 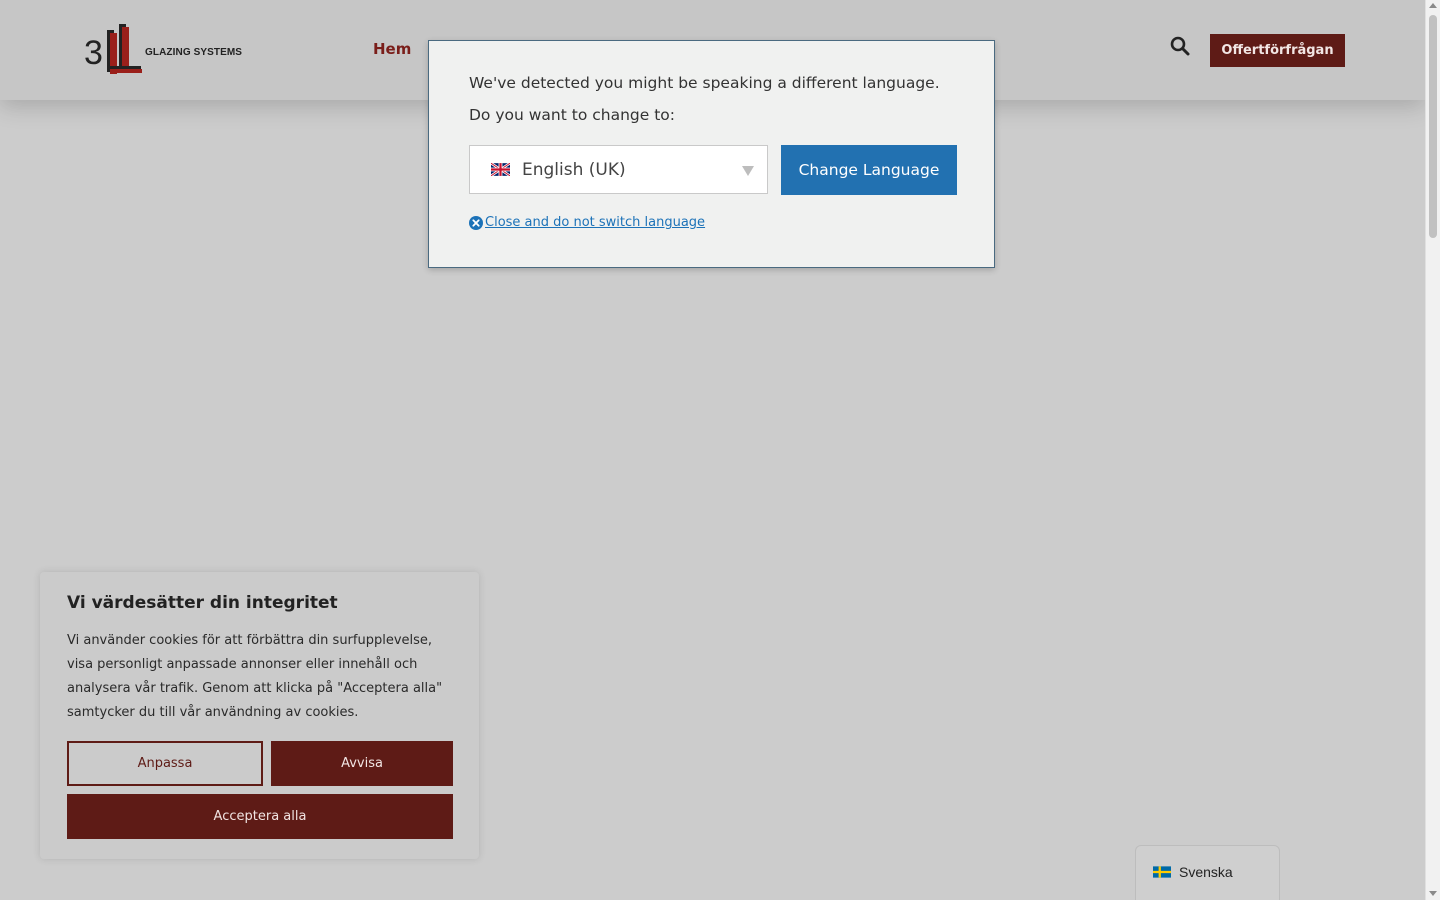 What do you see at coordinates (1432, 450) in the screenshot?
I see `page-scrollbar` at bounding box center [1432, 450].